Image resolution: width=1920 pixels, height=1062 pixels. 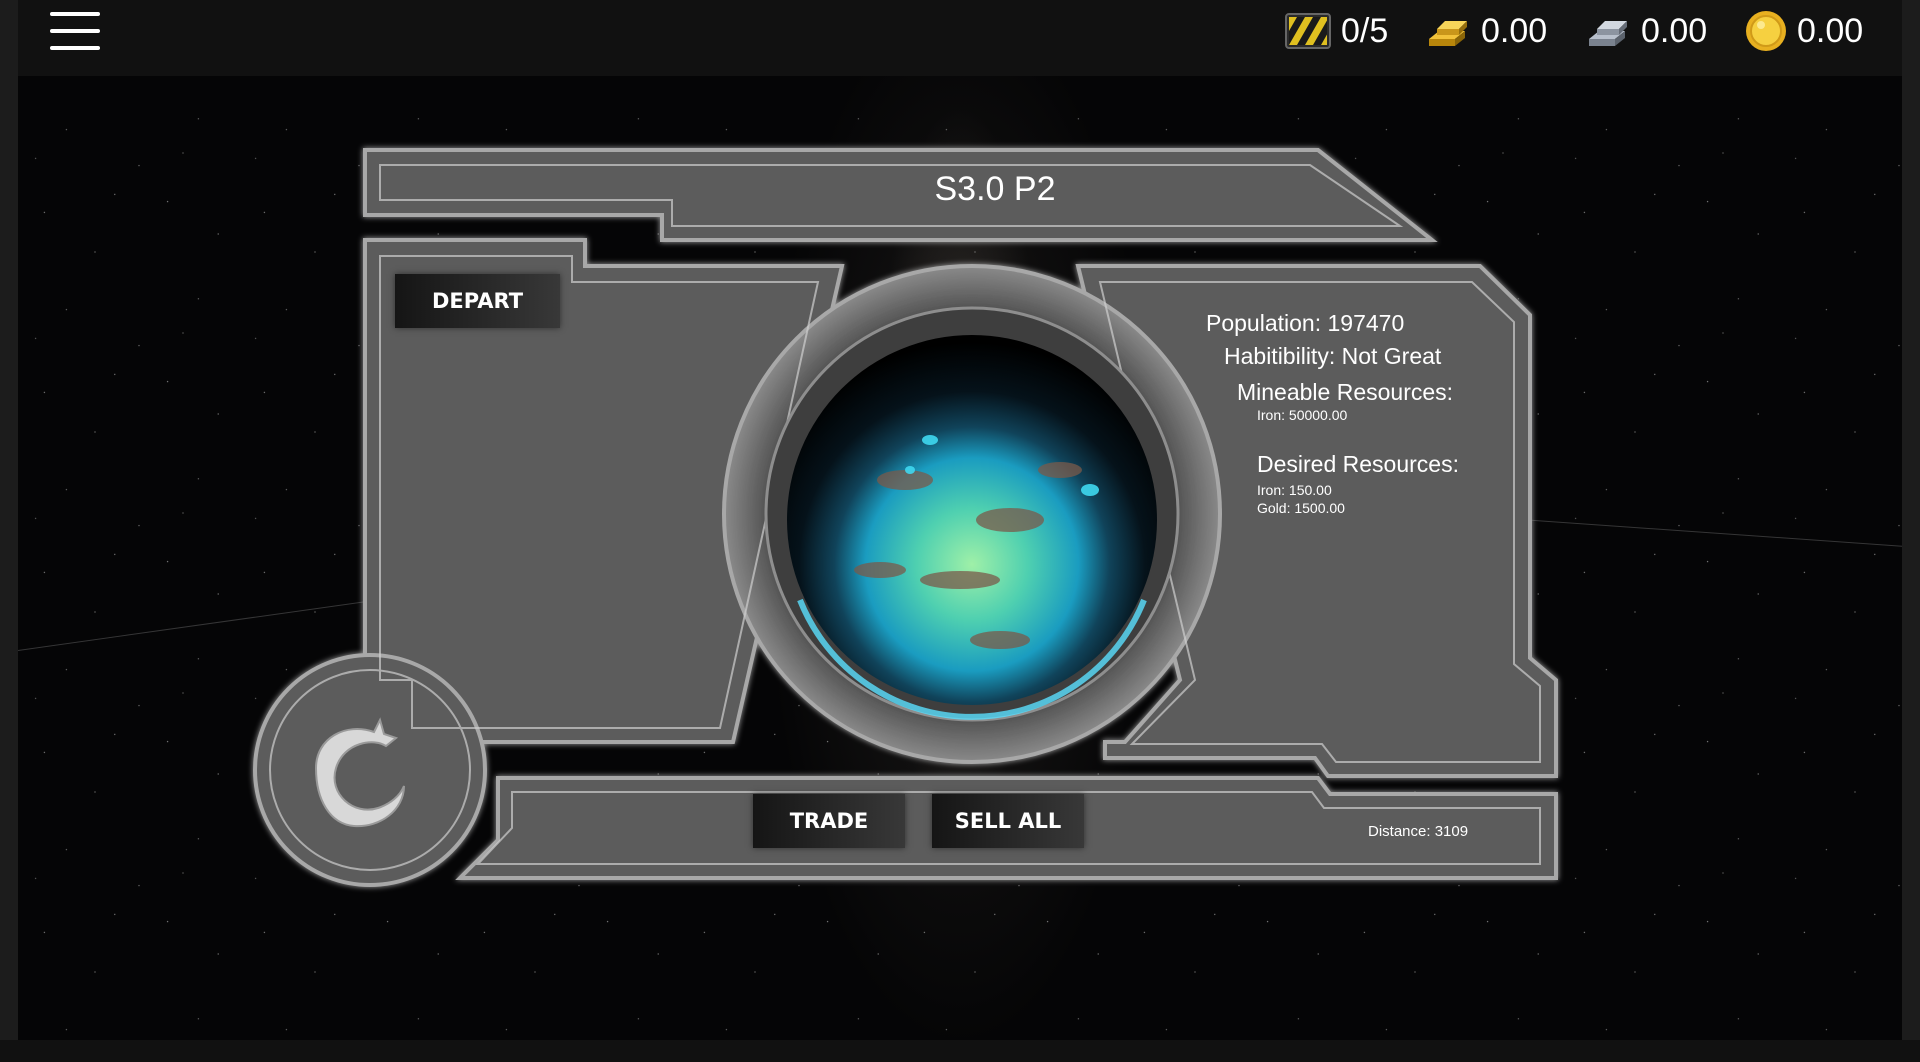 I want to click on mineable-item: Iron: 50000.00, so click(x=1302, y=415).